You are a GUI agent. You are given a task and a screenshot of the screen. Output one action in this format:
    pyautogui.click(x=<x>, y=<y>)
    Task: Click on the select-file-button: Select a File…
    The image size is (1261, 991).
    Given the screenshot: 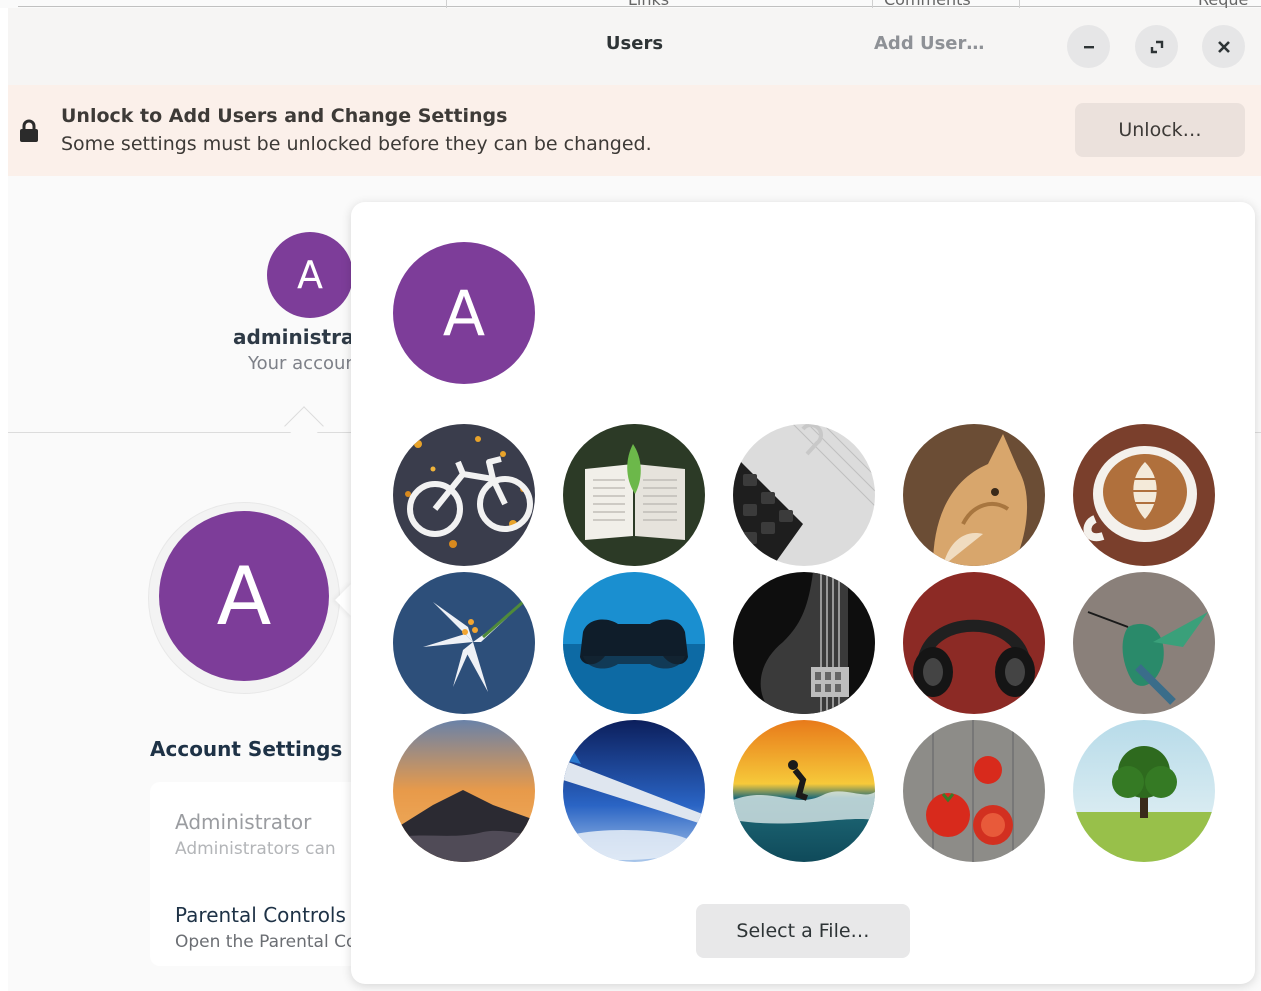 What is the action you would take?
    pyautogui.click(x=803, y=931)
    